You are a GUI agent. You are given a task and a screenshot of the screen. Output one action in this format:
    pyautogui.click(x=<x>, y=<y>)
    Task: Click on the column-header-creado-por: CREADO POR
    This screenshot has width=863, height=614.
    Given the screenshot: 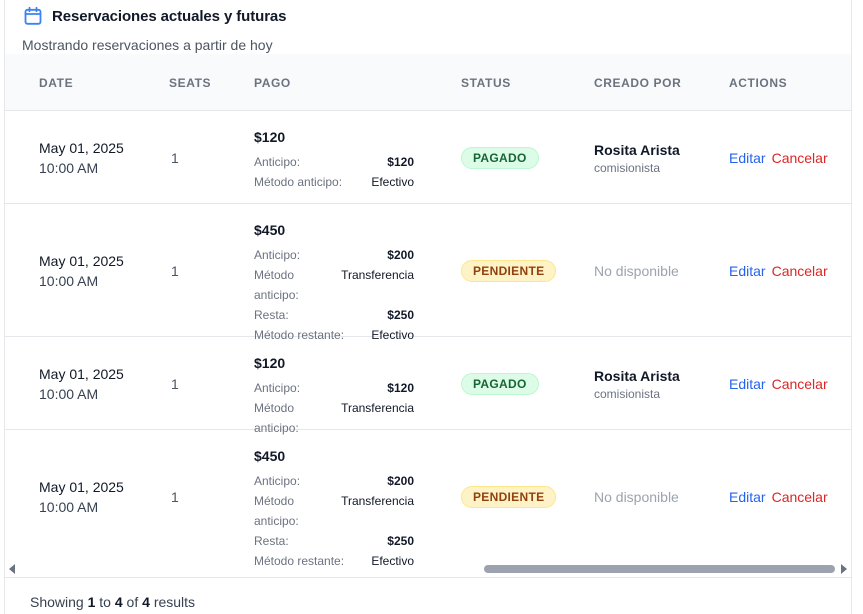 What is the action you would take?
    pyautogui.click(x=637, y=83)
    